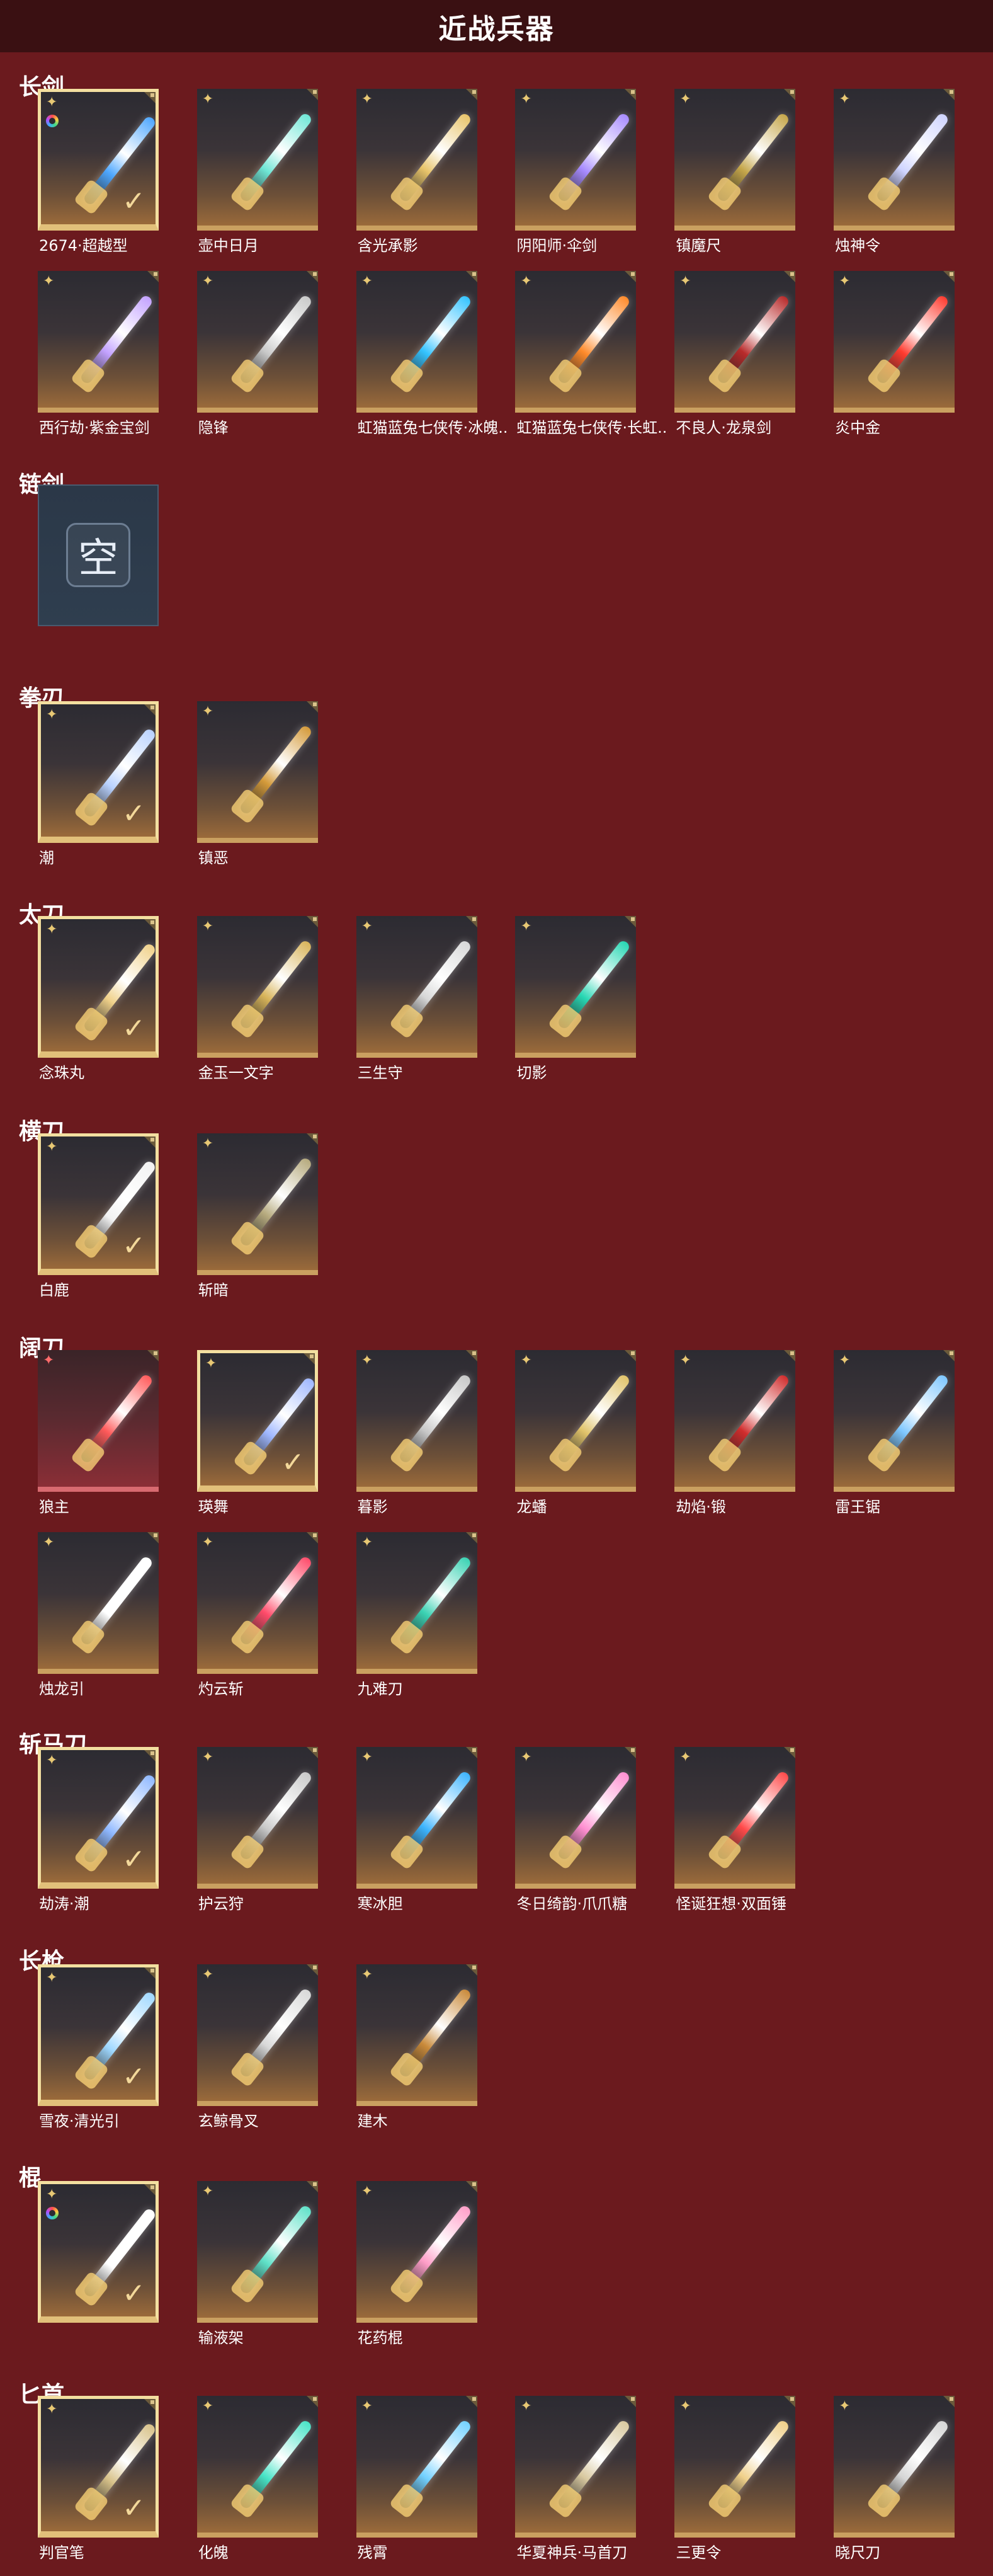 The width and height of the screenshot is (993, 2576). I want to click on weapon-name: 暮影, so click(372, 1507).